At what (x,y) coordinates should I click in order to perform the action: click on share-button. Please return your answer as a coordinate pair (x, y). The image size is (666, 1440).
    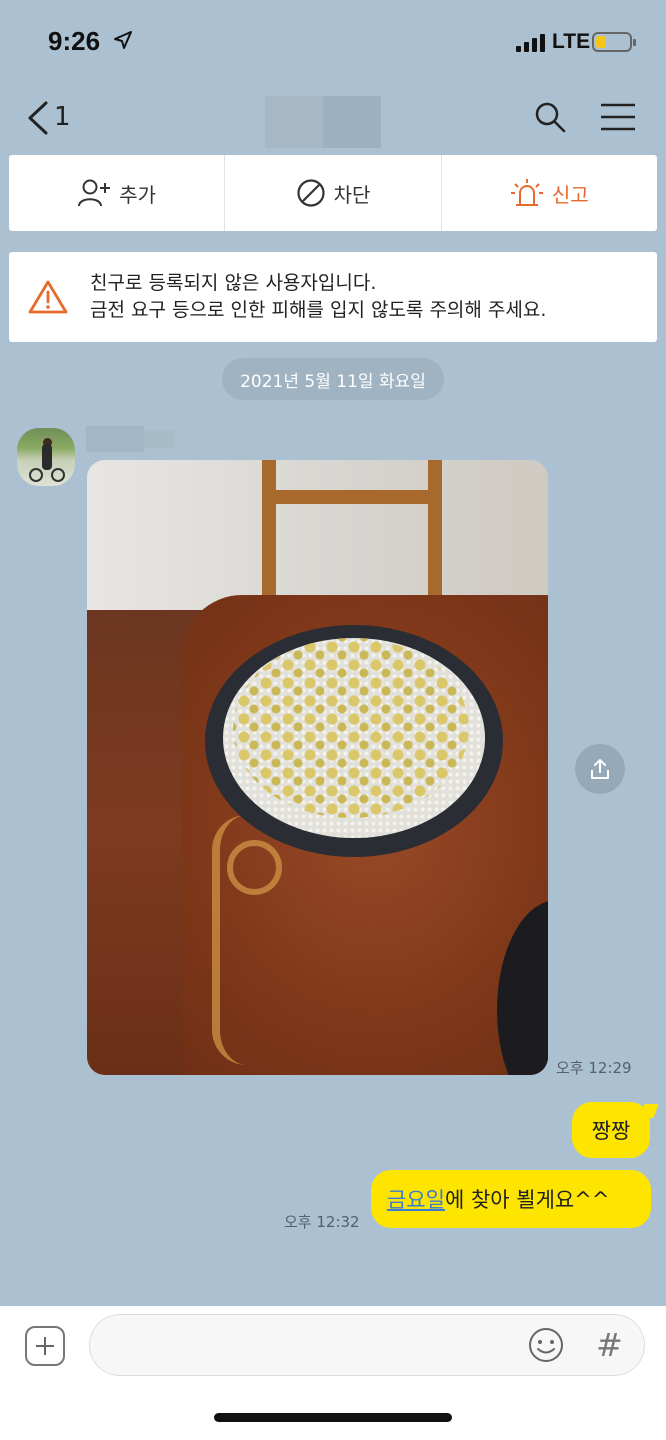
    Looking at the image, I should click on (600, 769).